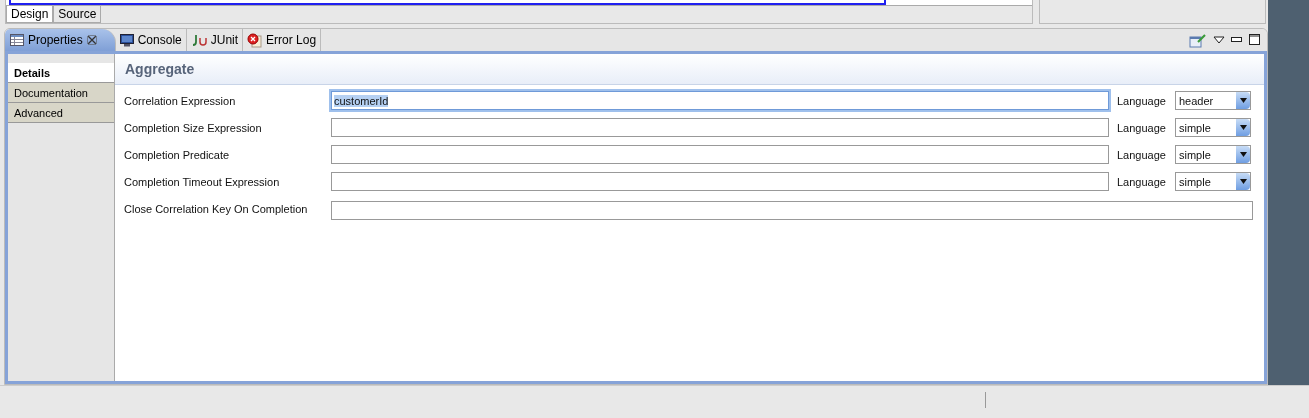 This screenshot has width=1309, height=418. What do you see at coordinates (180, 100) in the screenshot?
I see `field-label: Correlation Expression` at bounding box center [180, 100].